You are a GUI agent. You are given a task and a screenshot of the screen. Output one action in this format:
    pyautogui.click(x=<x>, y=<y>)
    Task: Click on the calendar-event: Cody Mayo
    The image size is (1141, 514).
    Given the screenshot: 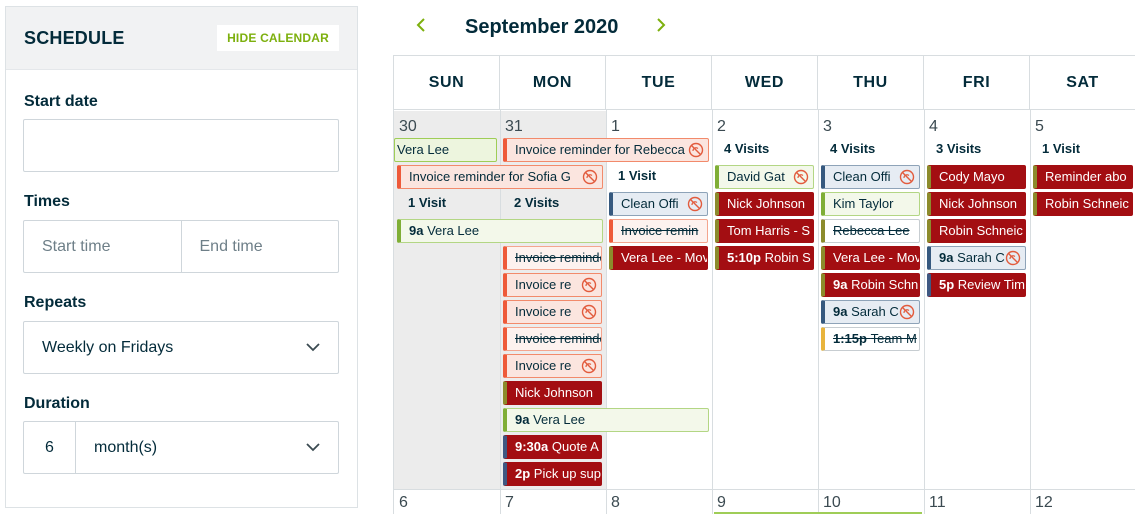 What is the action you would take?
    pyautogui.click(x=976, y=177)
    